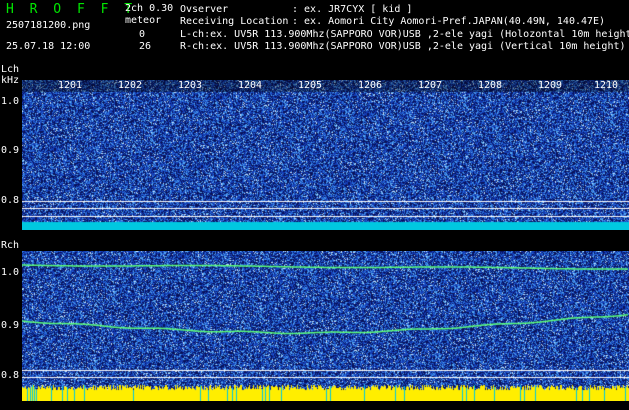 Image resolution: width=629 pixels, height=410 pixels. Describe the element at coordinates (10, 150) in the screenshot. I see `lch-ytick-2: 0.9` at that location.